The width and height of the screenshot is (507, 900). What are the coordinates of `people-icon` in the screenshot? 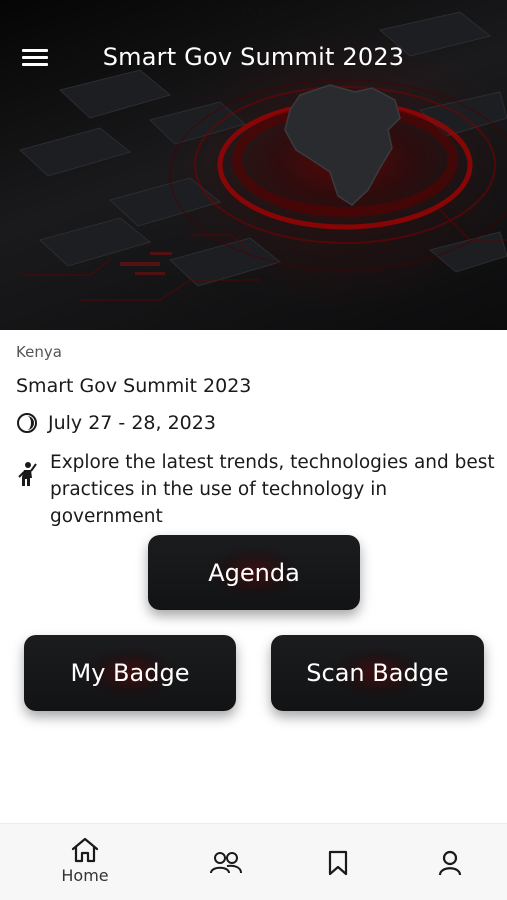 It's located at (226, 862).